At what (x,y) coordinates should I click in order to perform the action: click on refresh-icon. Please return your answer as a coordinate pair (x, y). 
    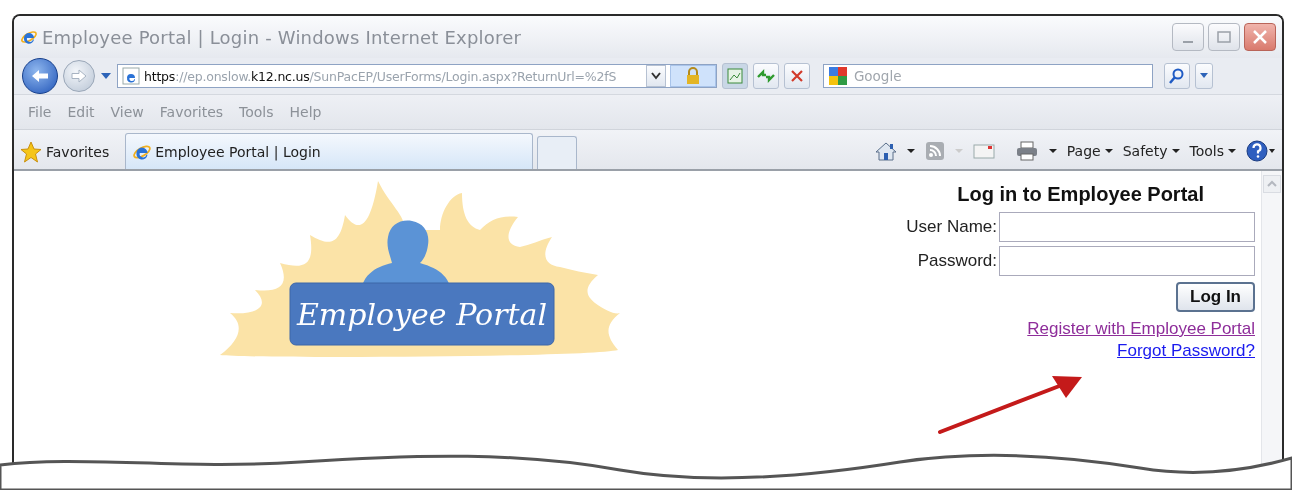
    Looking at the image, I should click on (766, 76).